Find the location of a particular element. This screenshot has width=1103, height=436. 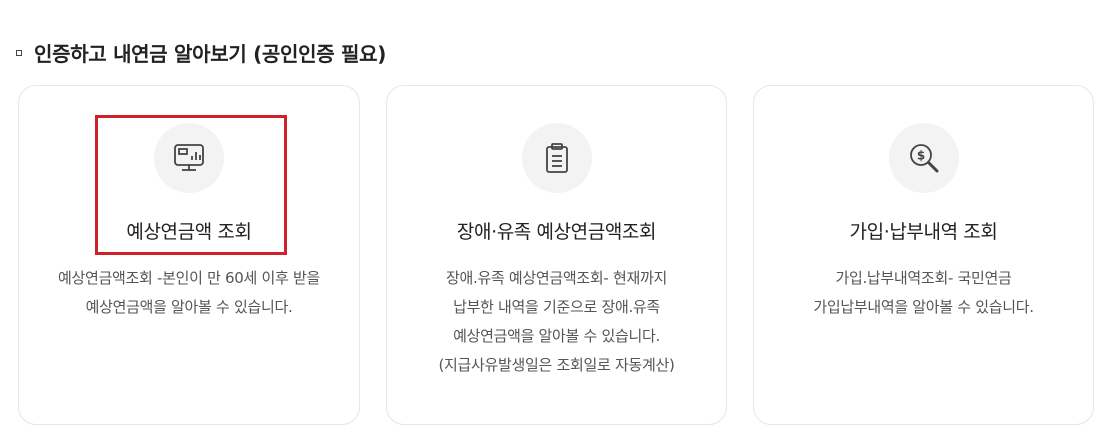

card-title: 예상연금액 조회 is located at coordinates (189, 232).